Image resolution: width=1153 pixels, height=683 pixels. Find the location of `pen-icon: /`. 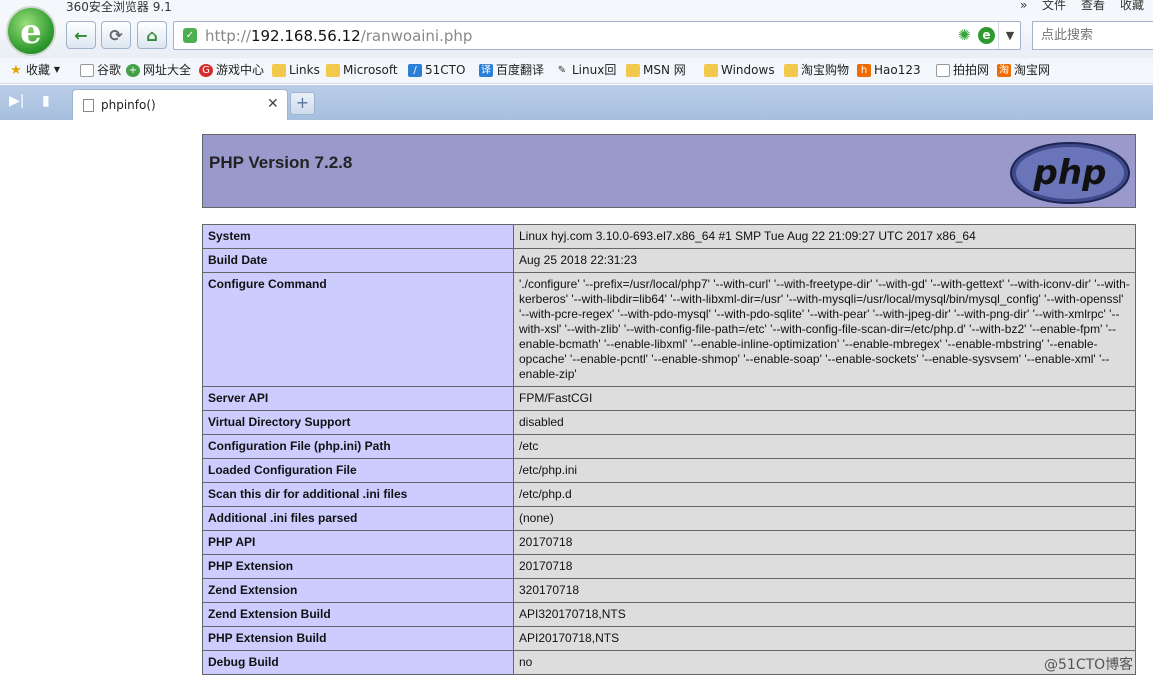

pen-icon: / is located at coordinates (415, 70).